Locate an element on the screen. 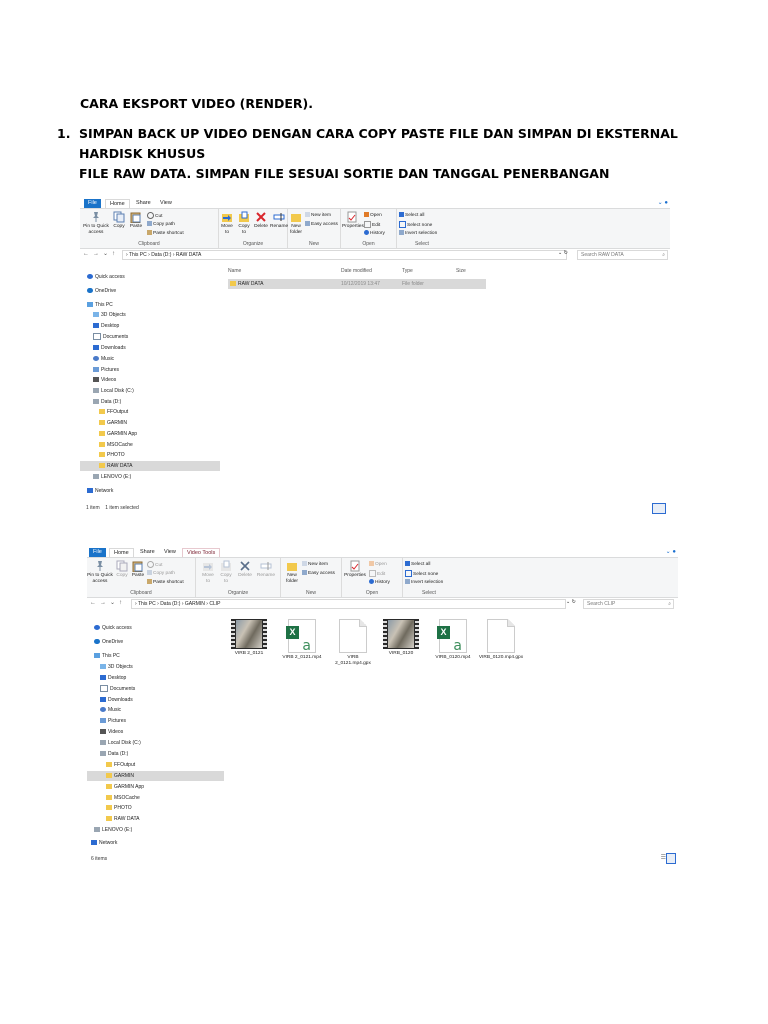  column-date: Date modified is located at coordinates (356, 271).